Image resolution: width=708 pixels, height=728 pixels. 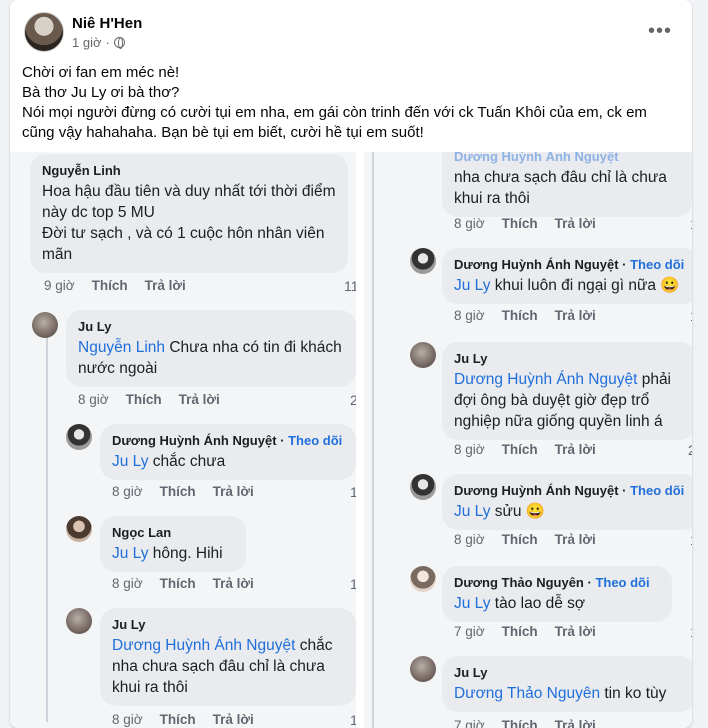 What do you see at coordinates (189, 170) in the screenshot?
I see `commenter-name: Nguyễn Linh` at bounding box center [189, 170].